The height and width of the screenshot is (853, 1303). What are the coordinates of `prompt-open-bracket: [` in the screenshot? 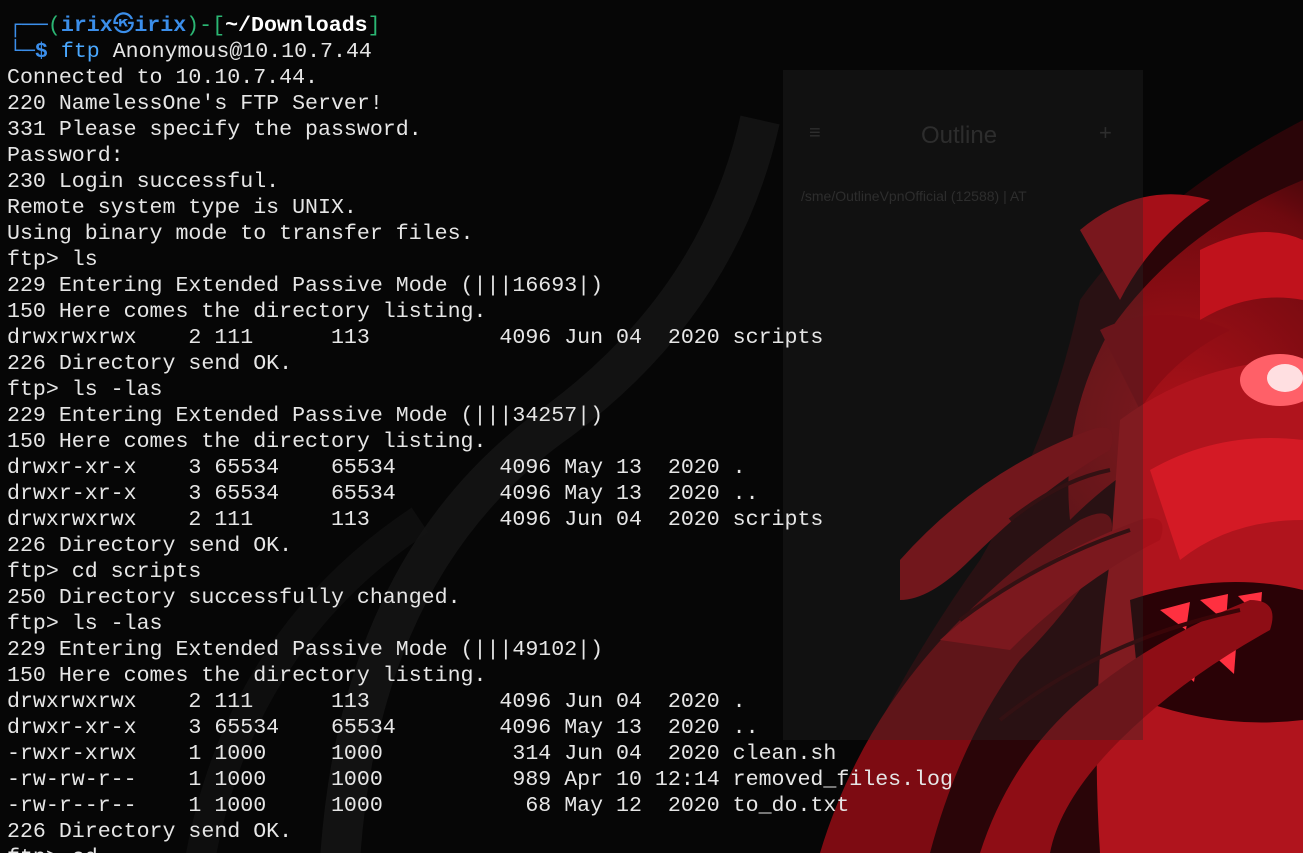 It's located at (219, 26).